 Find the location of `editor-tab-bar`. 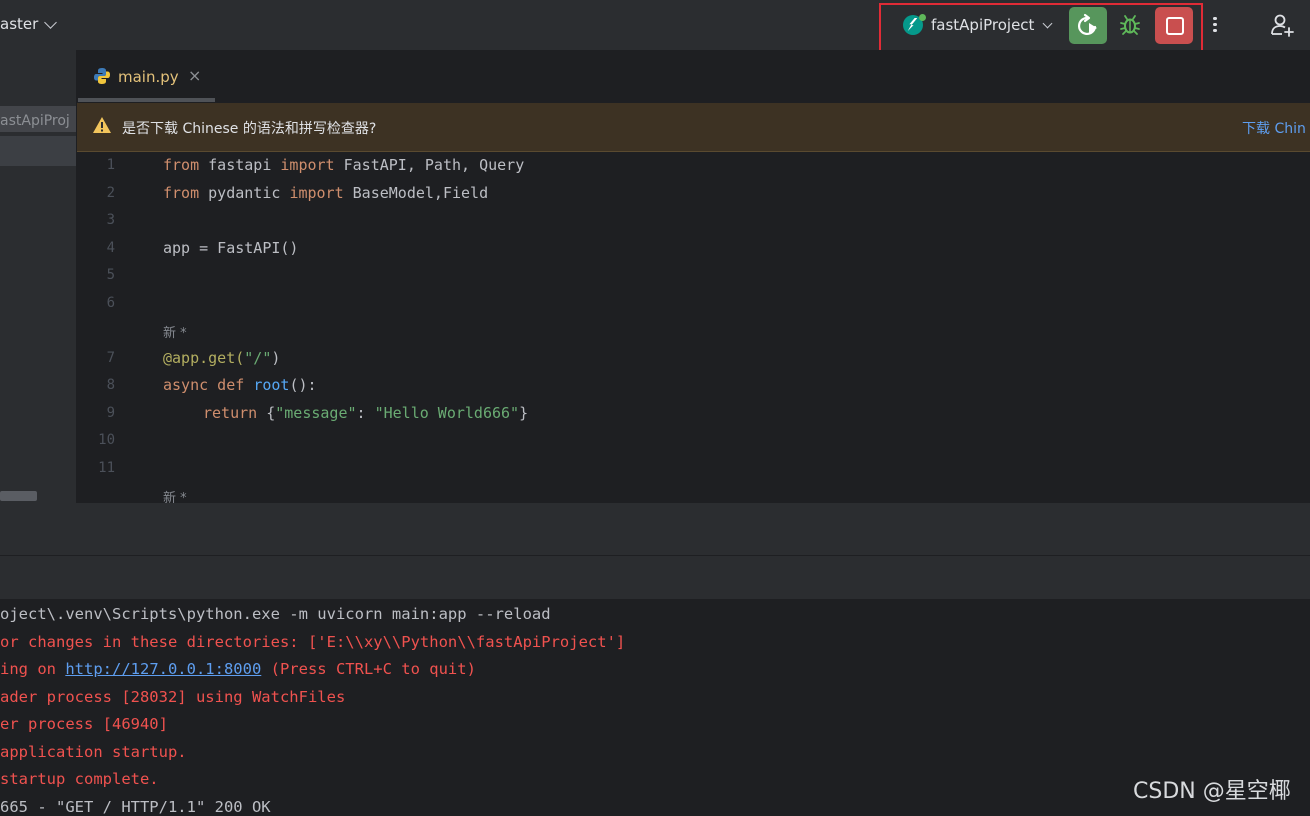

editor-tab-bar is located at coordinates (693, 76).